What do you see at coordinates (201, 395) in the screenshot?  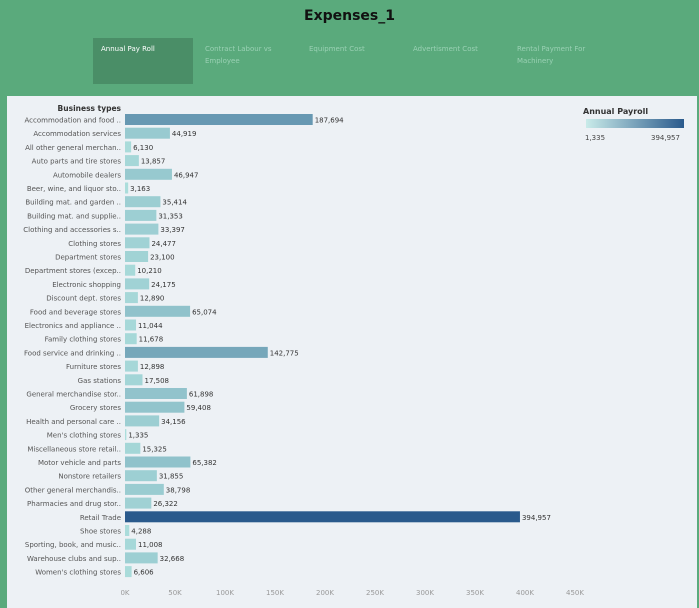 I see `data-label: 61,898` at bounding box center [201, 395].